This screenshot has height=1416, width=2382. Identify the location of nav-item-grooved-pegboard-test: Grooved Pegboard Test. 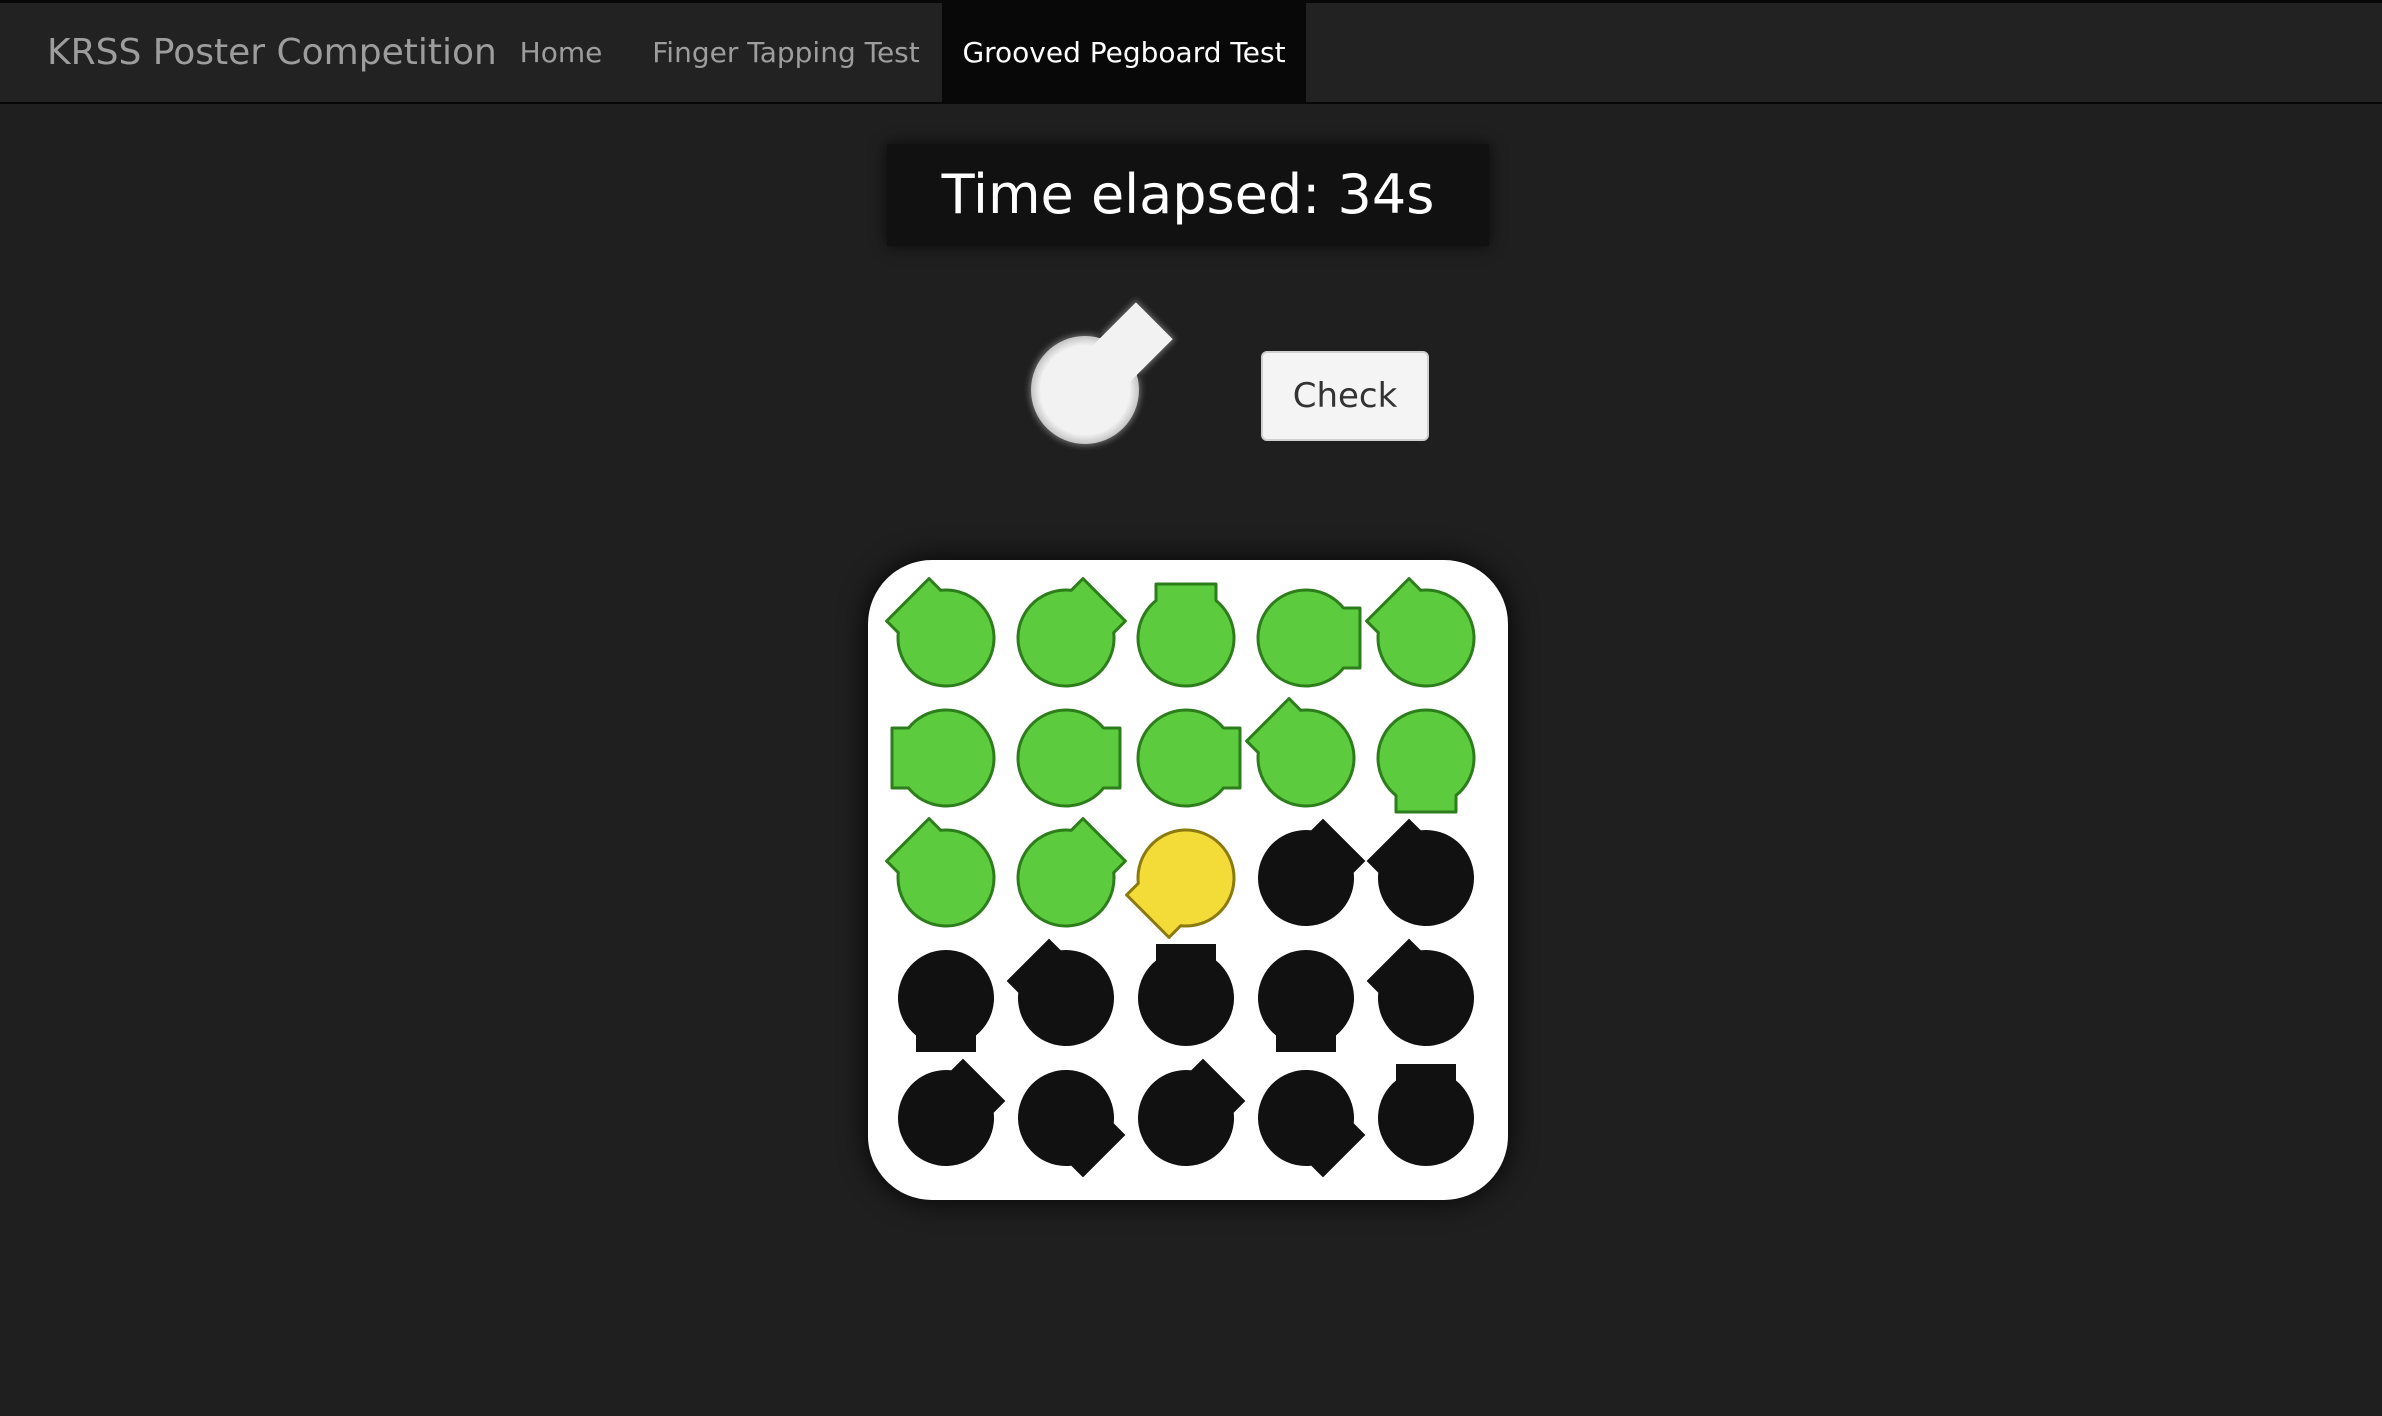
(1124, 52).